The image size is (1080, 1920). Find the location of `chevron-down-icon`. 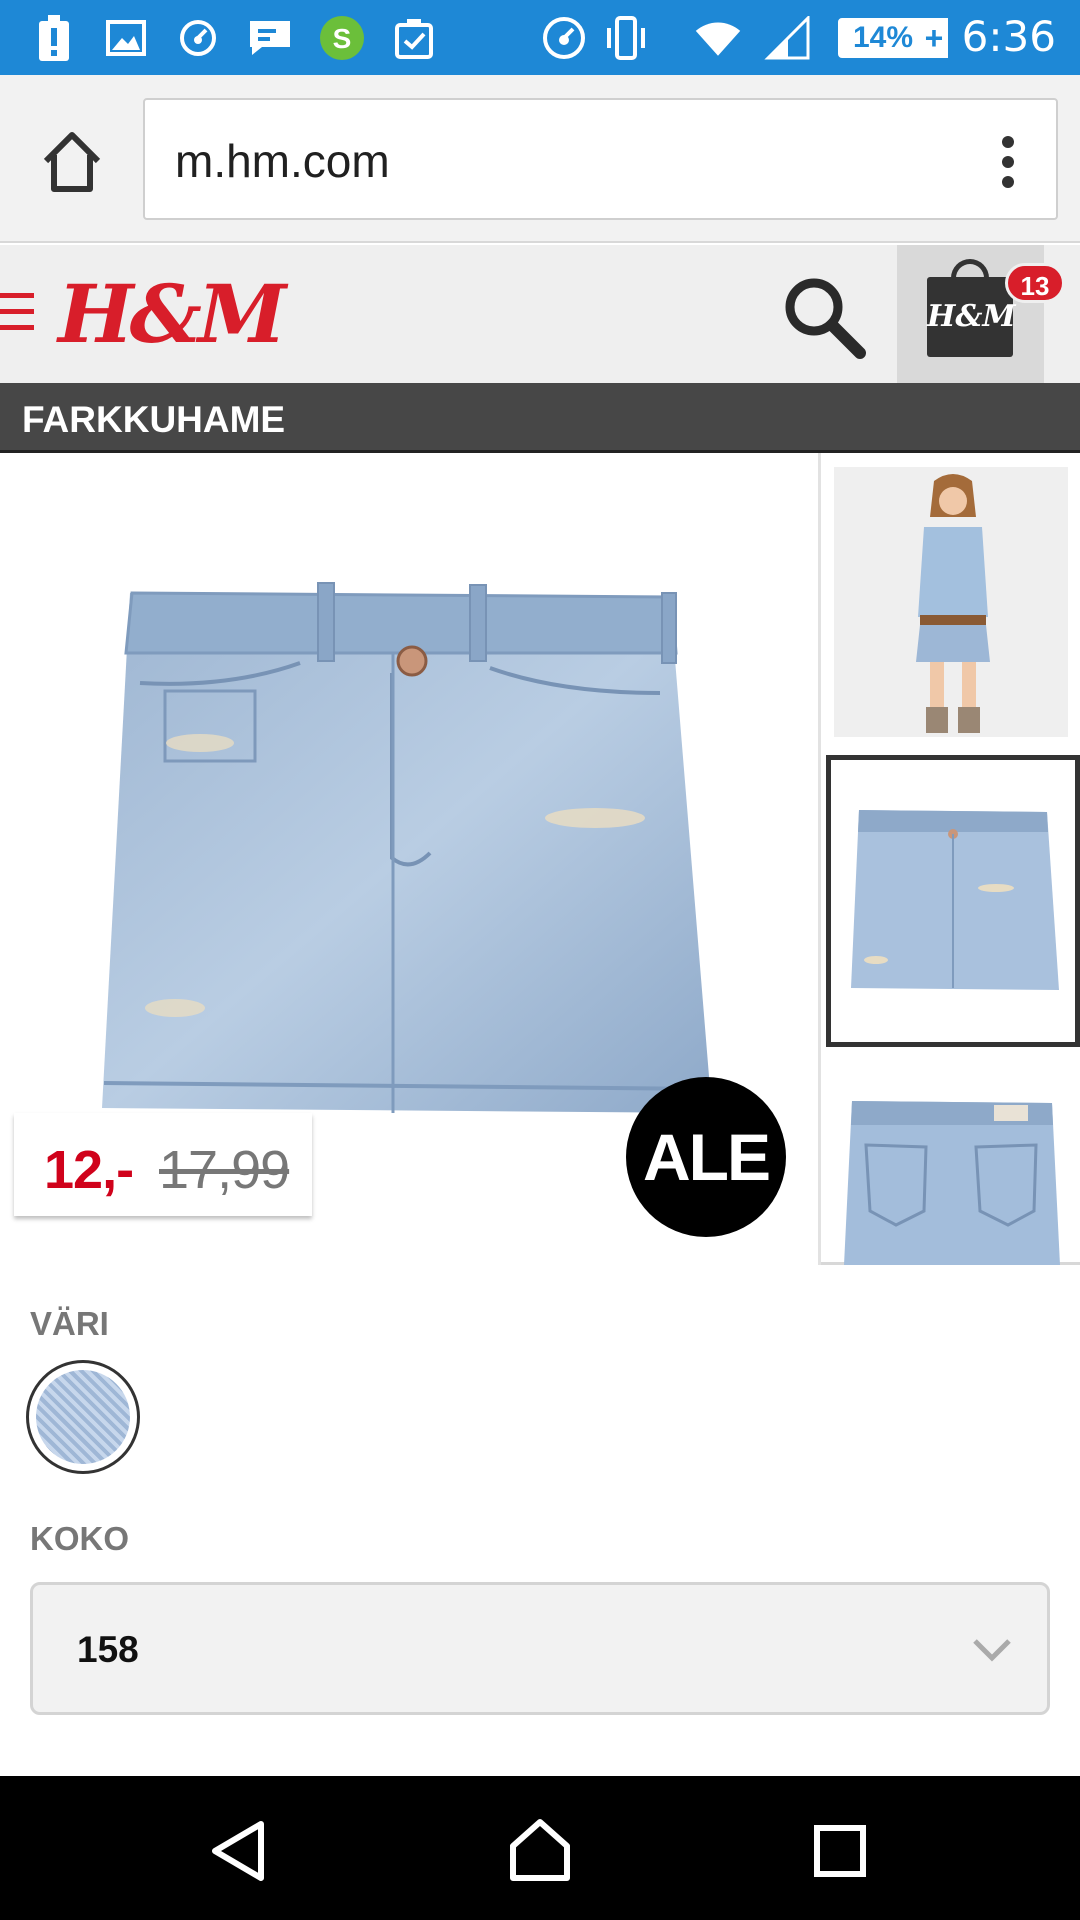

chevron-down-icon is located at coordinates (992, 1650).